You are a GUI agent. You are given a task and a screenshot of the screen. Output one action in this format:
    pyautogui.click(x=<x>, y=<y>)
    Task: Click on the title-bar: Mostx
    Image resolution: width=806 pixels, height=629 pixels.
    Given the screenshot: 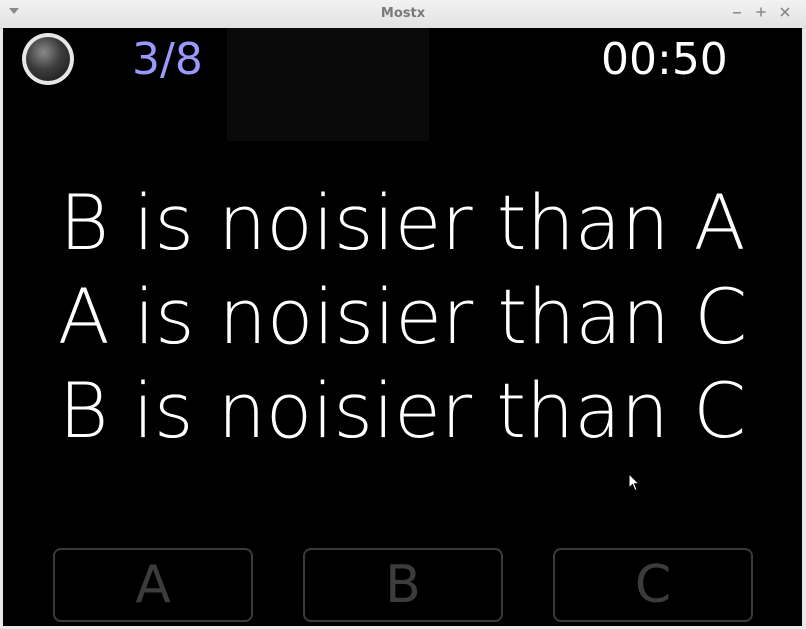 What is the action you would take?
    pyautogui.click(x=403, y=14)
    